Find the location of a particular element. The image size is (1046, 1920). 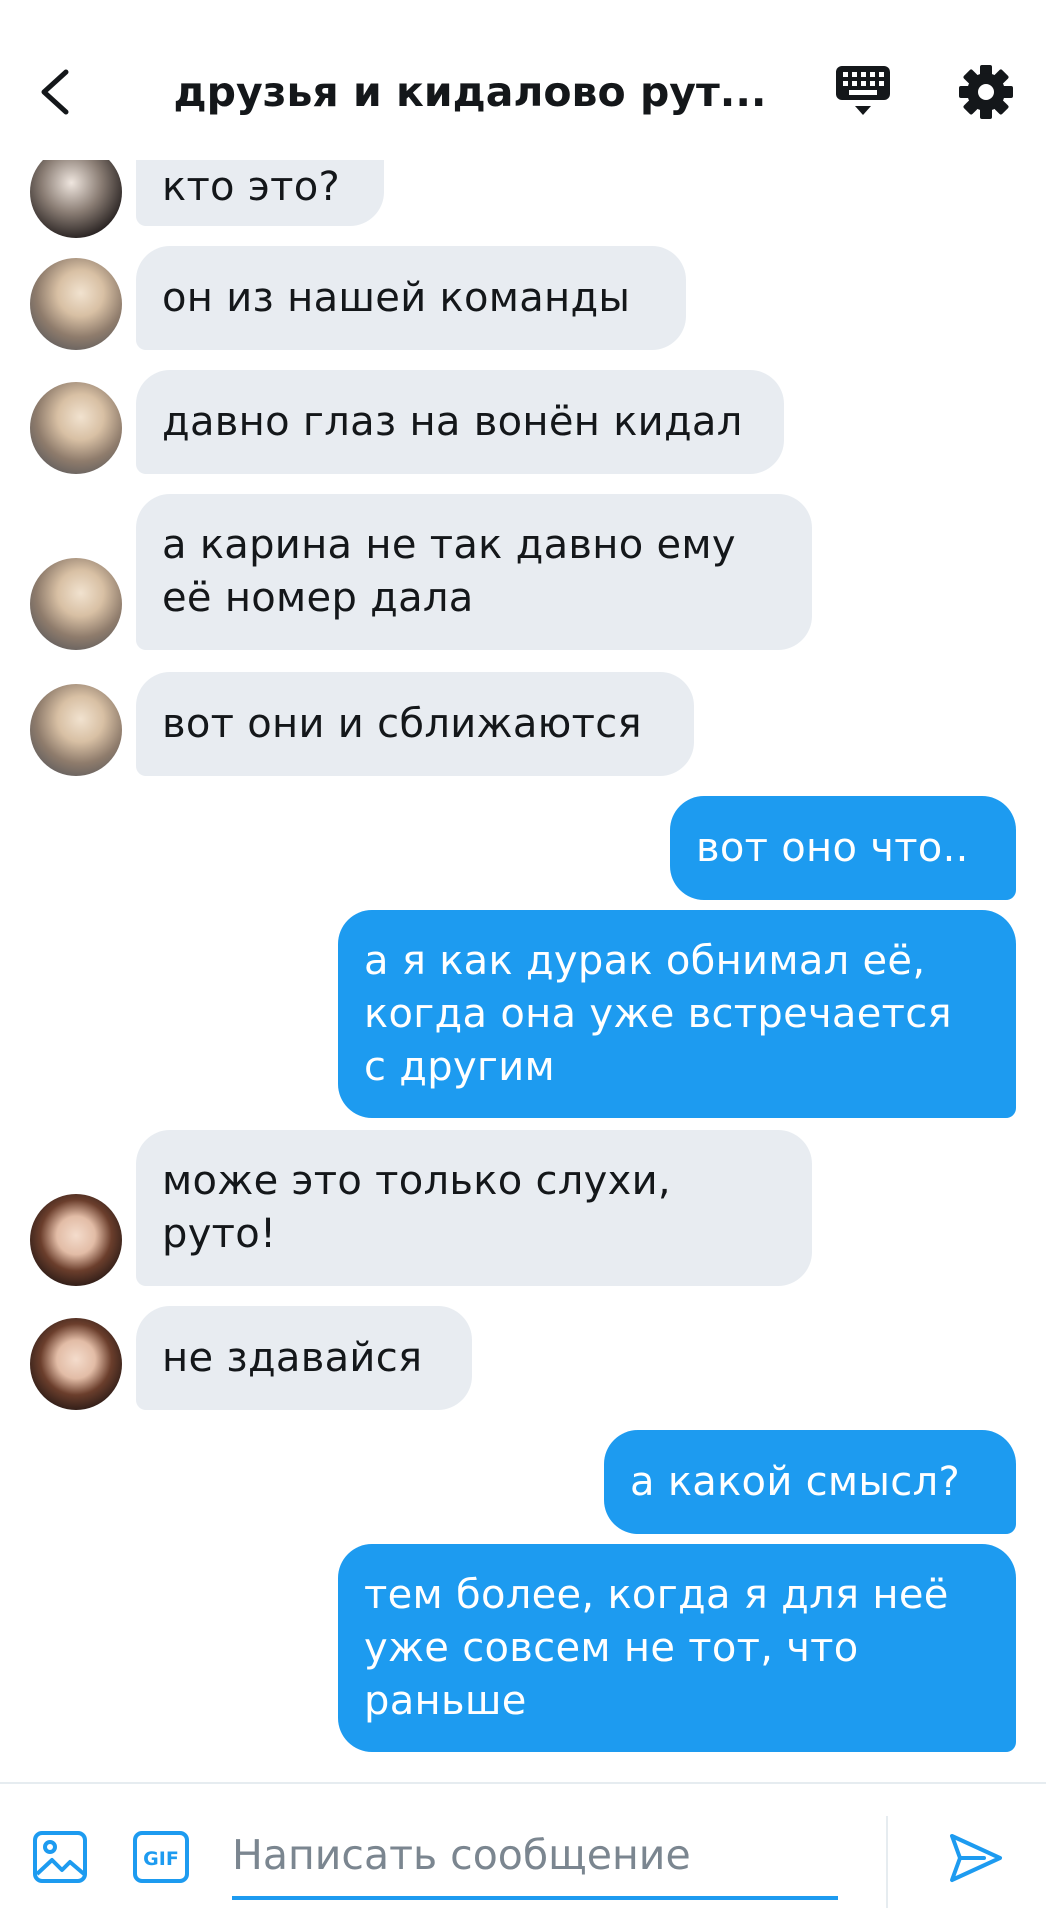

message-composer: GIF Написать сообщение is located at coordinates (523, 1851).